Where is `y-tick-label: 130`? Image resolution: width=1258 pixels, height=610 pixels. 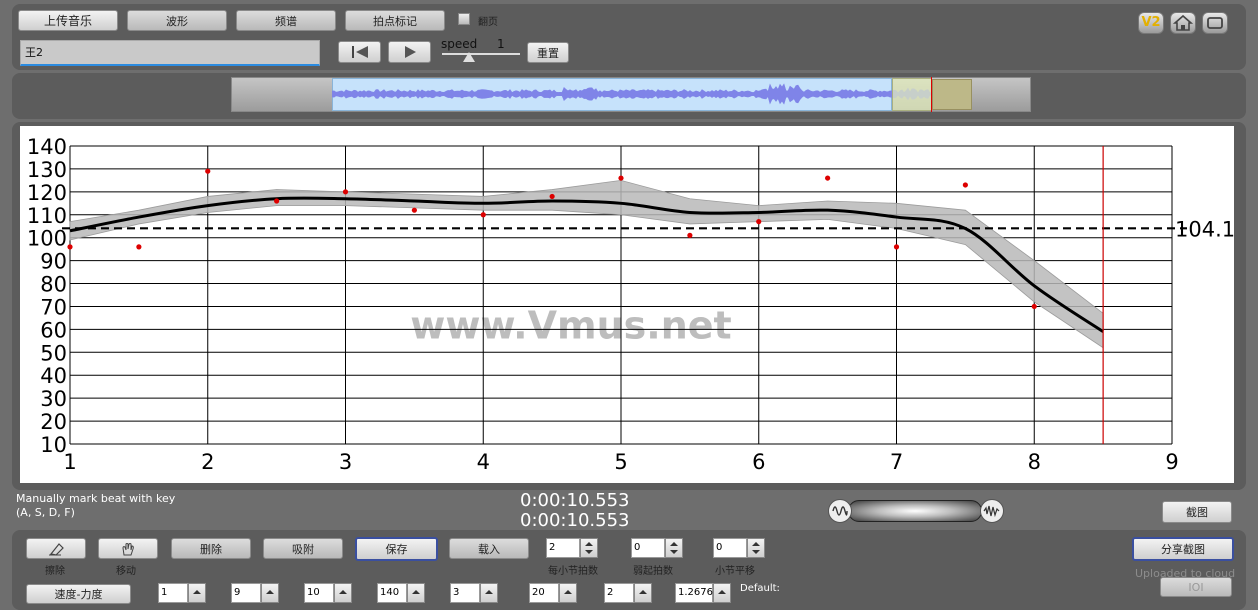
y-tick-label: 130 is located at coordinates (47, 170).